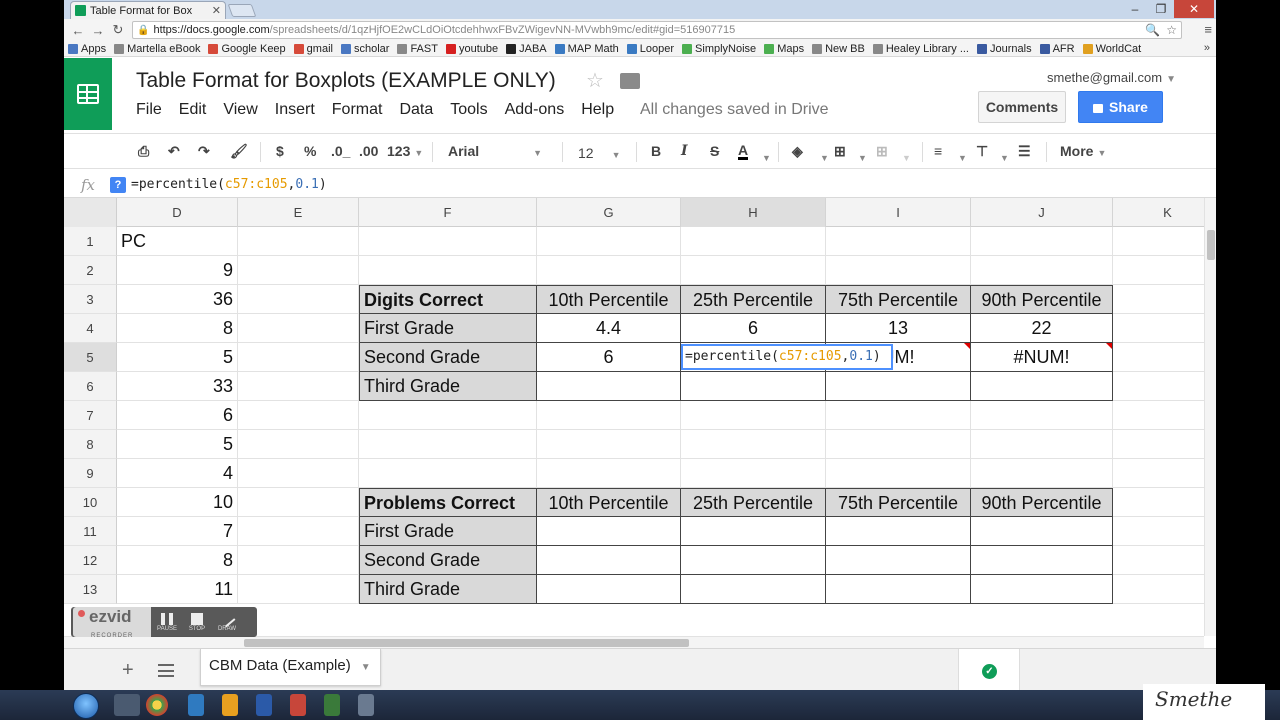 Image resolution: width=1280 pixels, height=720 pixels. What do you see at coordinates (448, 589) in the screenshot?
I see `table-cell: Third Grade` at bounding box center [448, 589].